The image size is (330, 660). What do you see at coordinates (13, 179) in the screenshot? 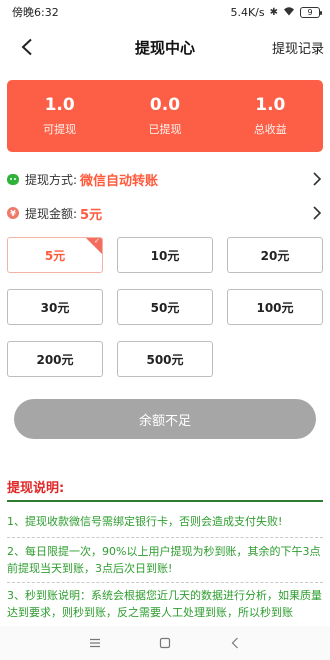
I see `wechat-icon` at bounding box center [13, 179].